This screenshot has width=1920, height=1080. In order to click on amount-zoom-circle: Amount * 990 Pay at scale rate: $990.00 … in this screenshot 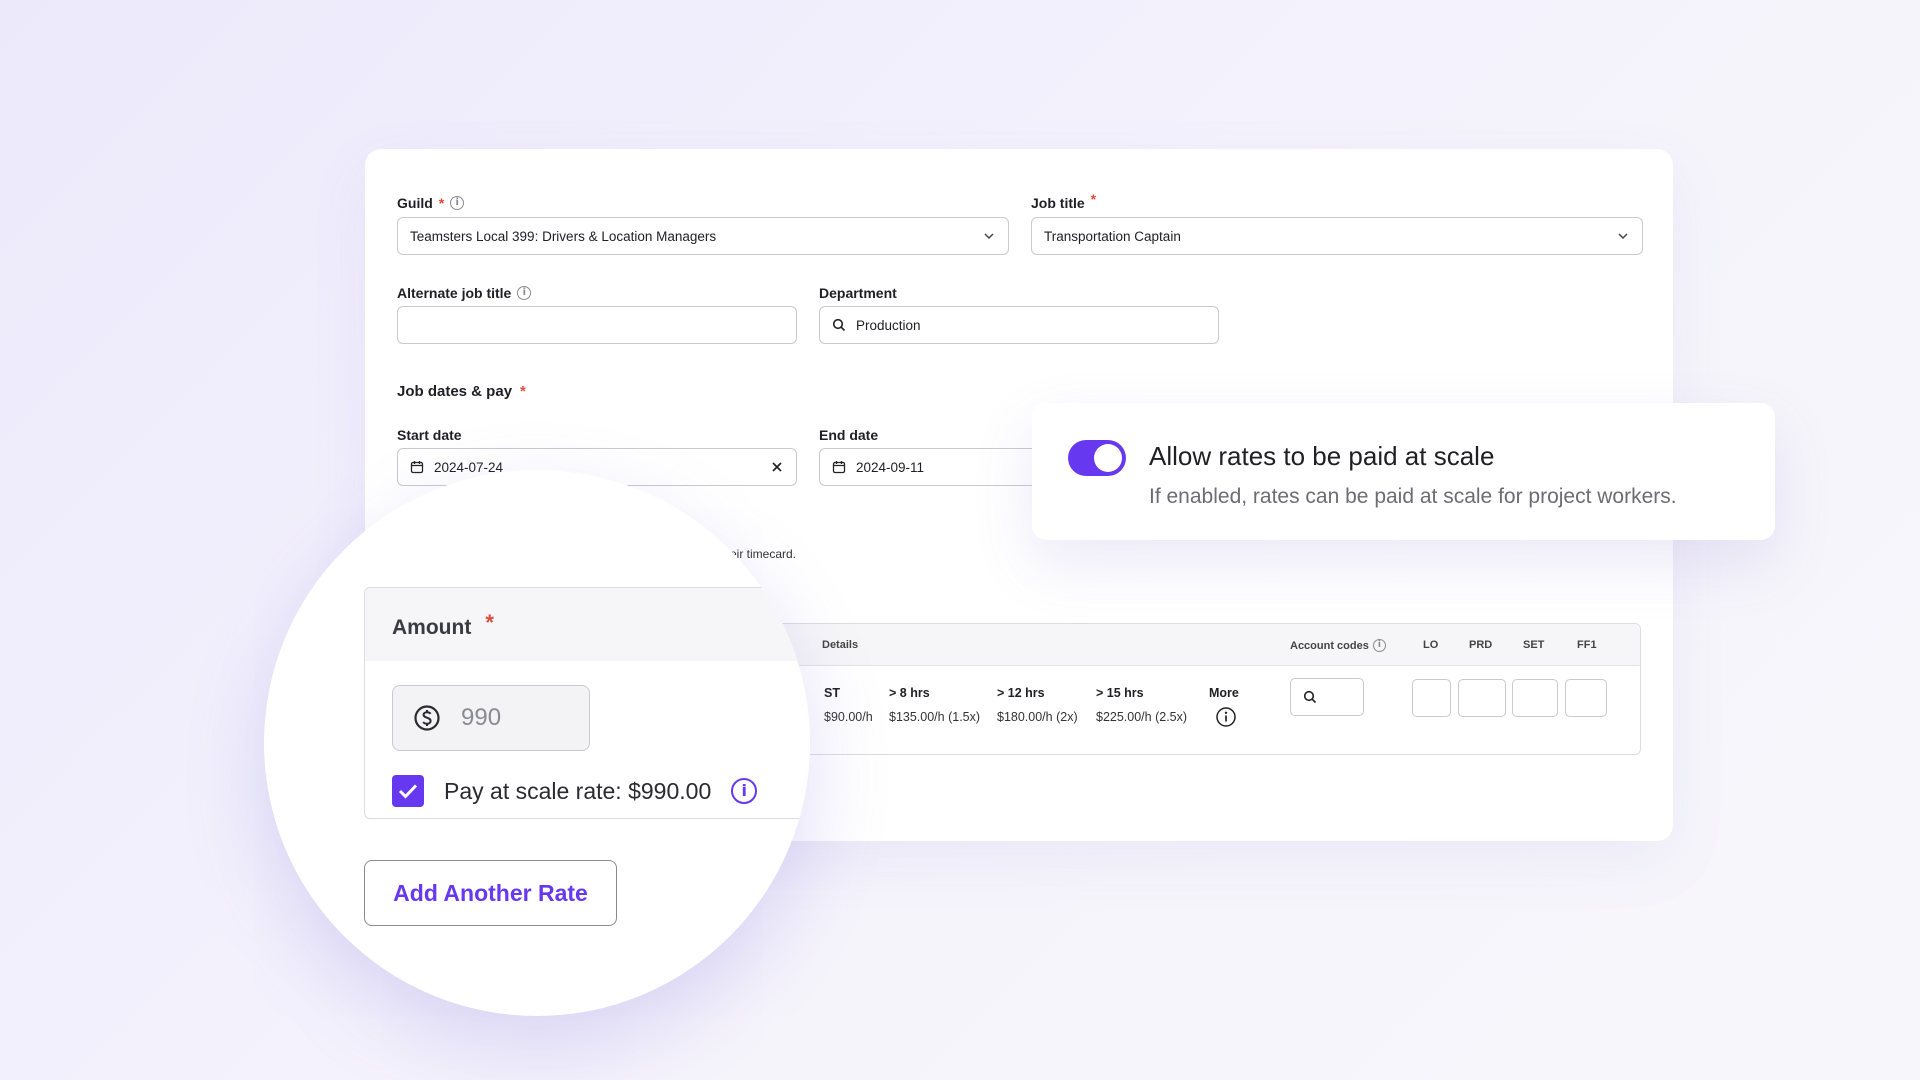, I will do `click(537, 743)`.